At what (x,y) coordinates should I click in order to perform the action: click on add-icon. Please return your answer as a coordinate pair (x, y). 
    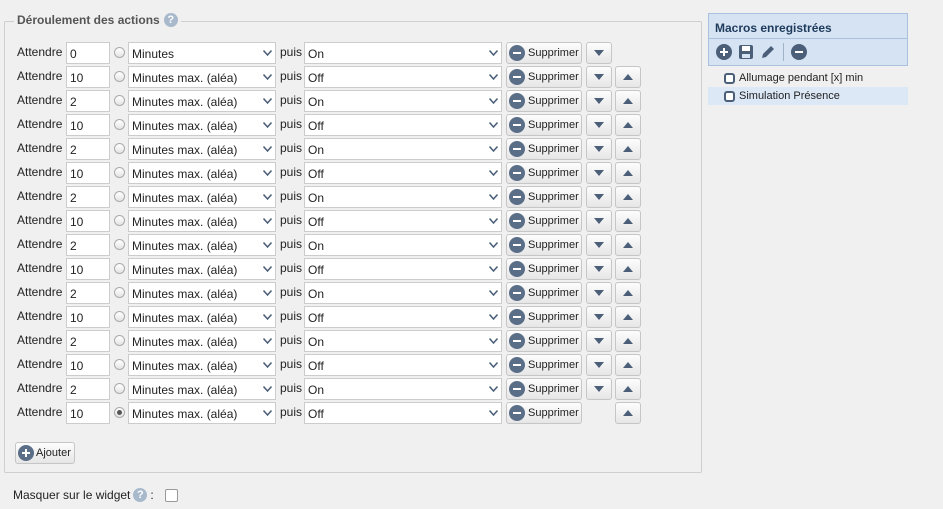
    Looking at the image, I should click on (724, 52).